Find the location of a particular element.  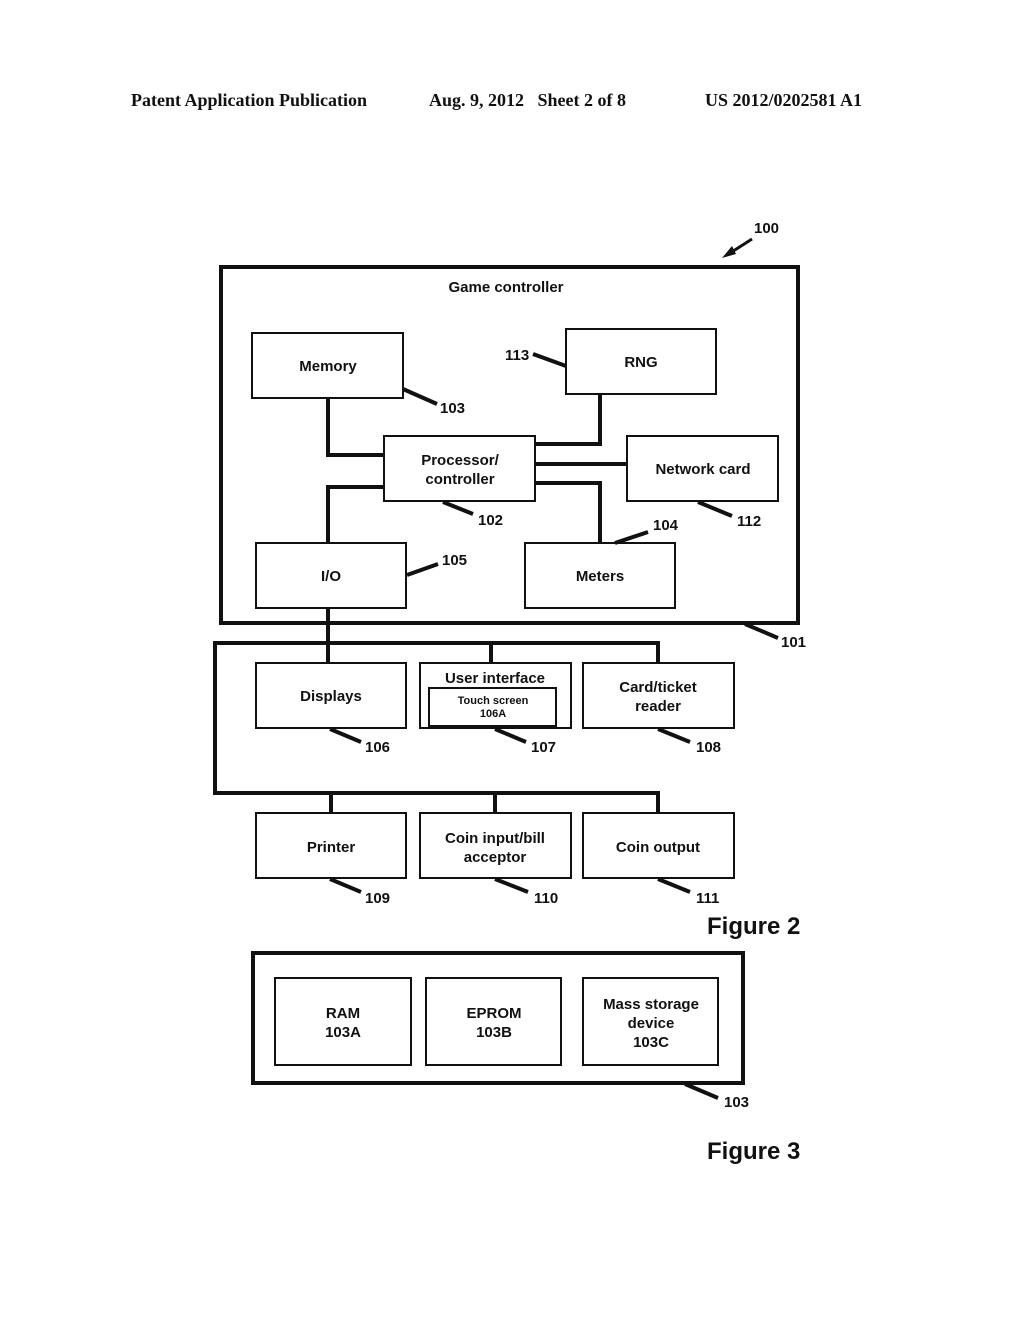

ref-104: 104 is located at coordinates (666, 525).